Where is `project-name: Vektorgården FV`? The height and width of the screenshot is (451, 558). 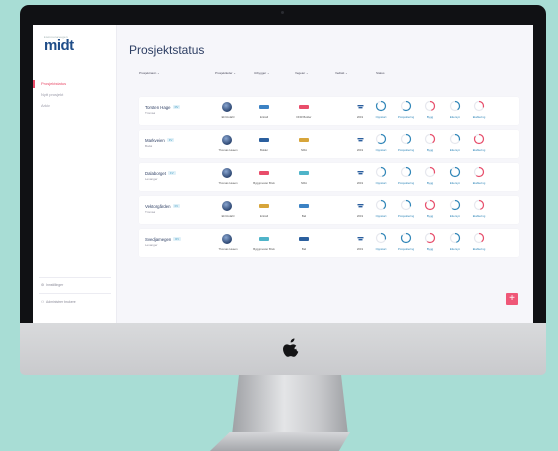 project-name: Vektorgården FV is located at coordinates (163, 206).